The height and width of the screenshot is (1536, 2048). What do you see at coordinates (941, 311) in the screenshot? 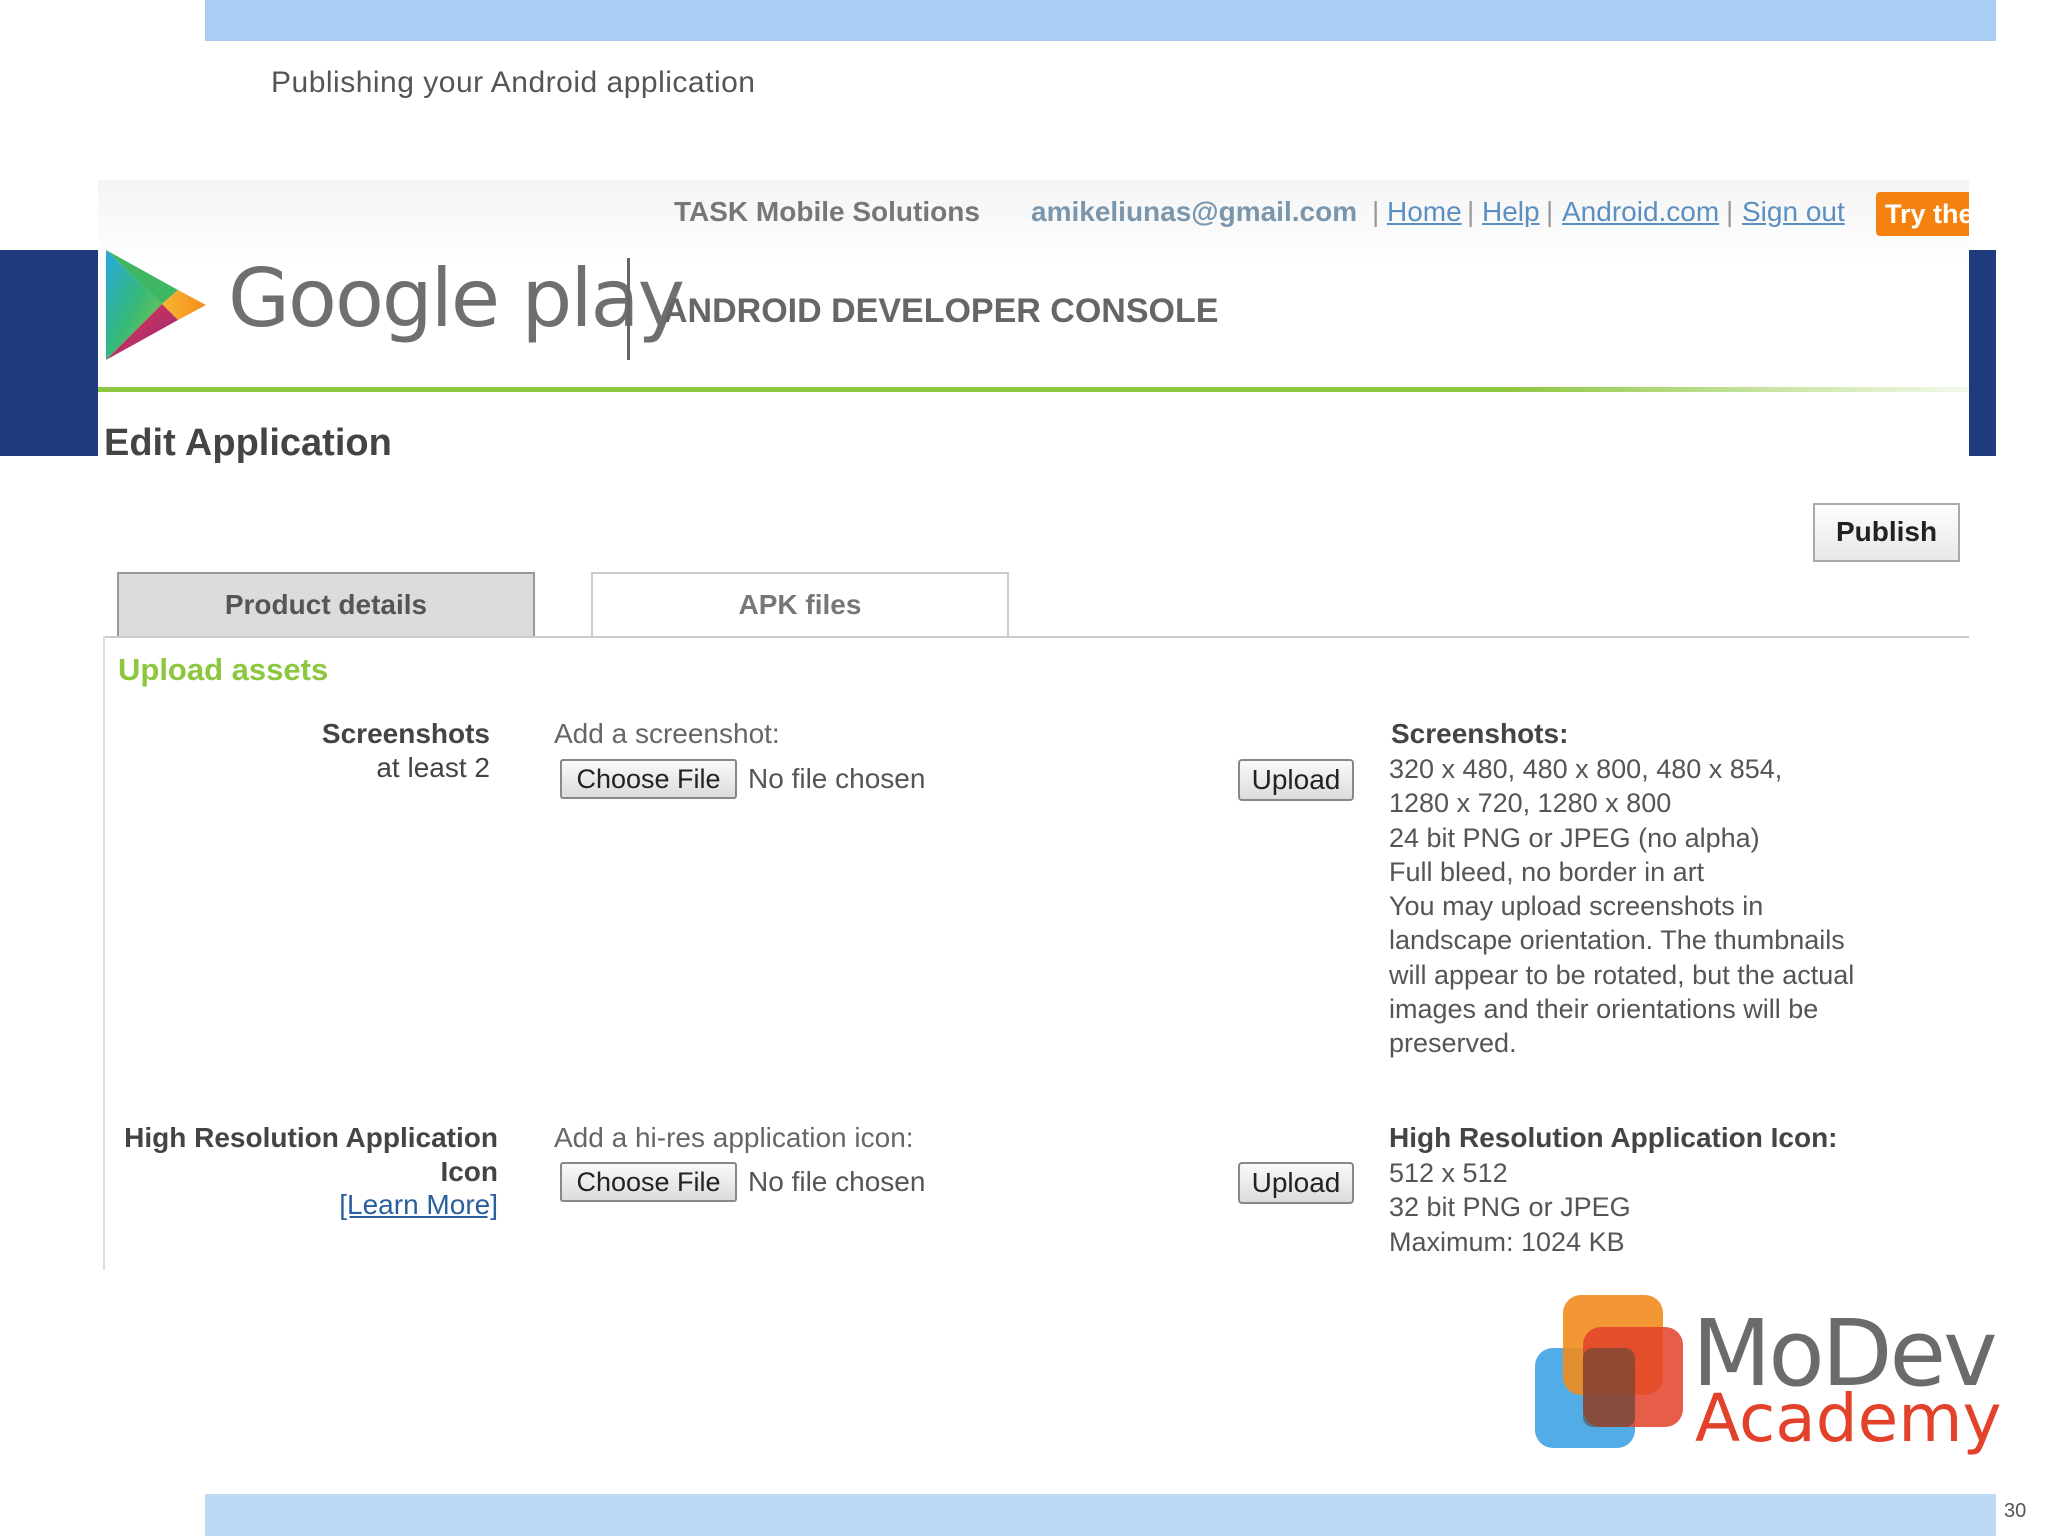
I see `console-title: ANDROID DEVELOPER CONSOLE` at bounding box center [941, 311].